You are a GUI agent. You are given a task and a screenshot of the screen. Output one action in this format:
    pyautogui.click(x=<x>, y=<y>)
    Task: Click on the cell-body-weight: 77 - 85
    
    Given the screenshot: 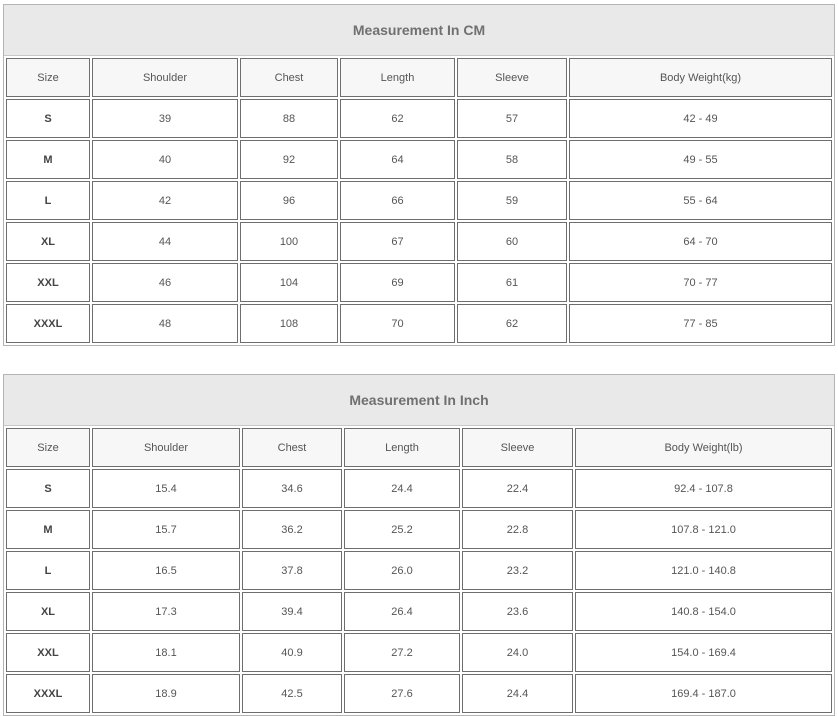 What is the action you would take?
    pyautogui.click(x=700, y=323)
    